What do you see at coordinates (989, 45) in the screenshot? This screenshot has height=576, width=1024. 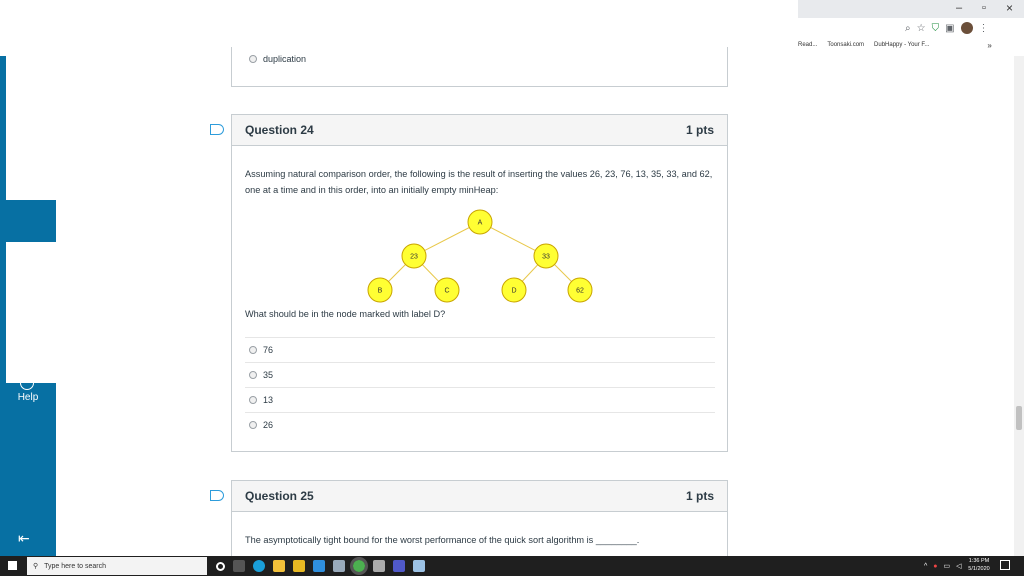 I see `bookmarks-overflow-icon: »` at bounding box center [989, 45].